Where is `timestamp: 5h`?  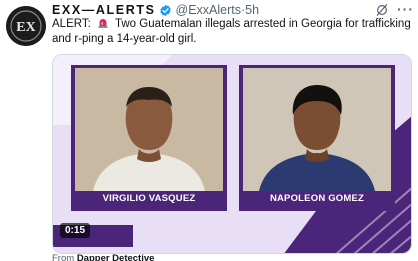
timestamp: 5h is located at coordinates (252, 10).